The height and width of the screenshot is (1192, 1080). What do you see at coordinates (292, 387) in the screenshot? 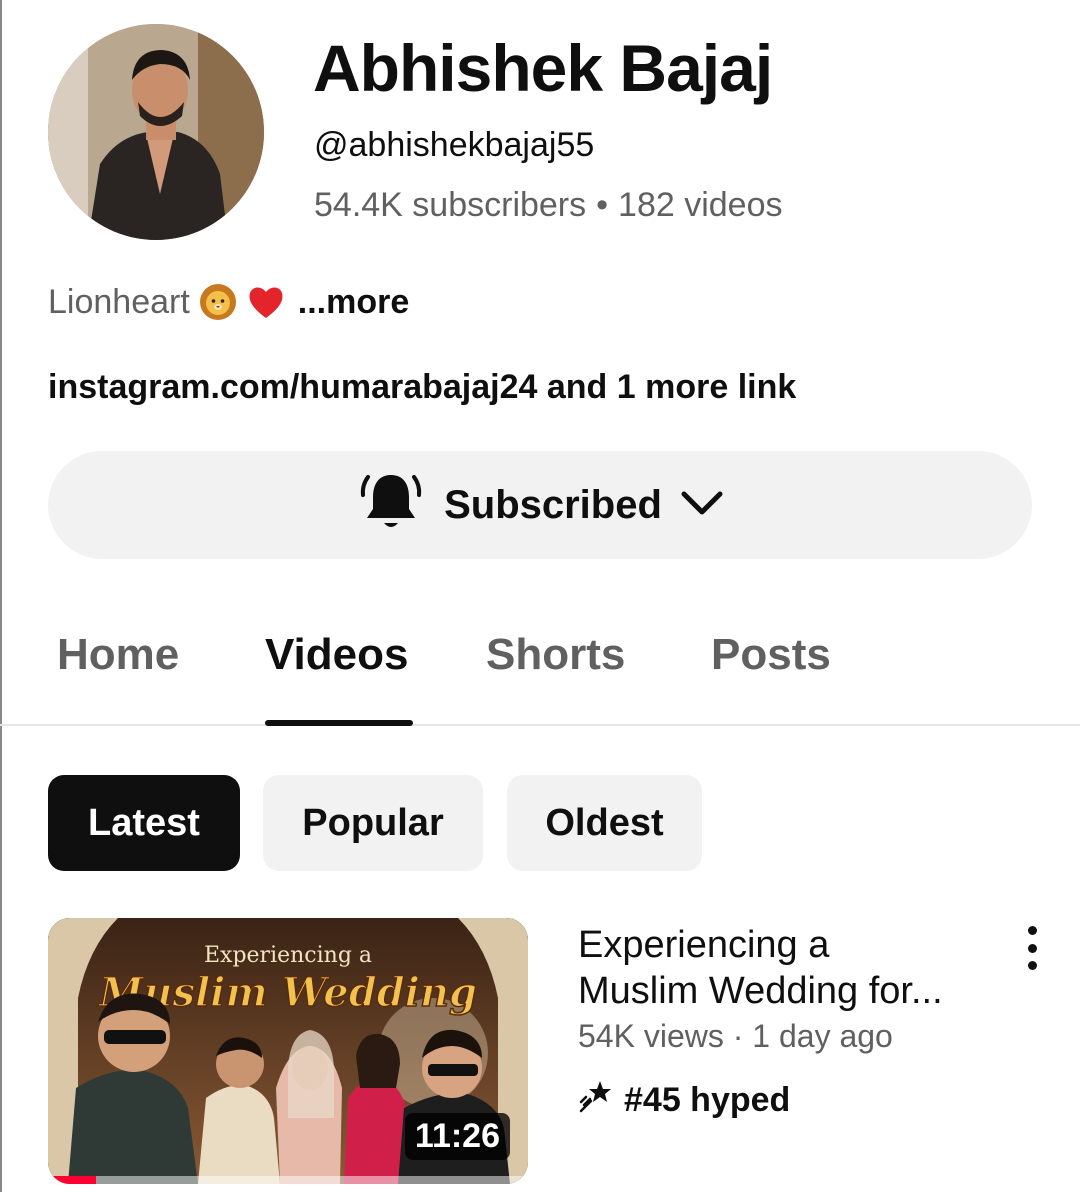
I see `instagram-link: instagram.com/humarabajaj24` at bounding box center [292, 387].